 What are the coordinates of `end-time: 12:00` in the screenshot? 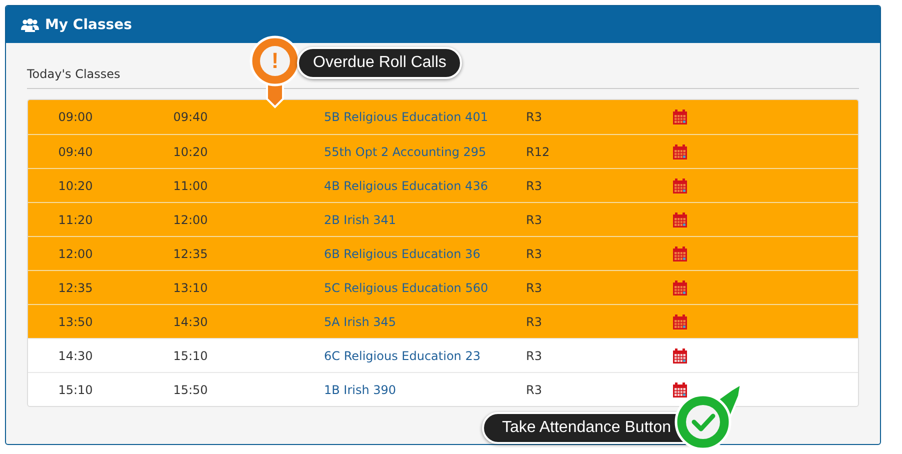 It's located at (190, 219).